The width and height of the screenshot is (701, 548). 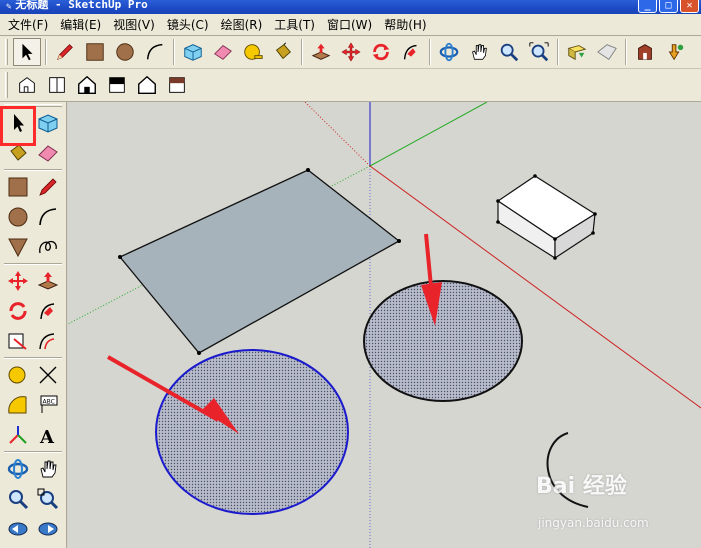 I want to click on top-view-button, so click(x=57, y=85).